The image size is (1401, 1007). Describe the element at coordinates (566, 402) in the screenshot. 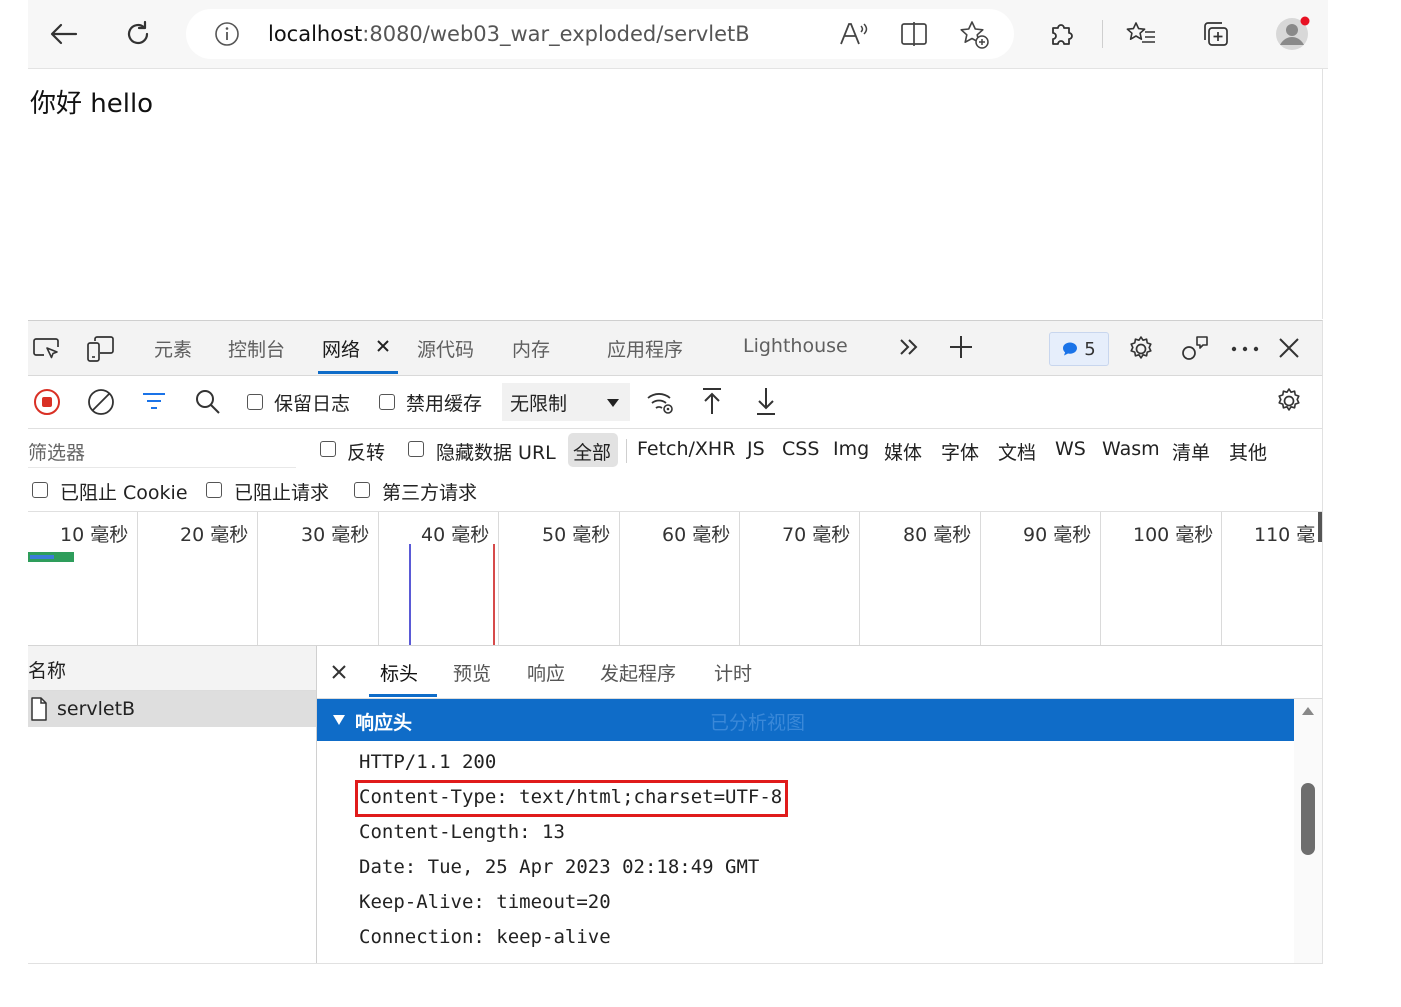

I see `throttling-select: 无限制` at that location.